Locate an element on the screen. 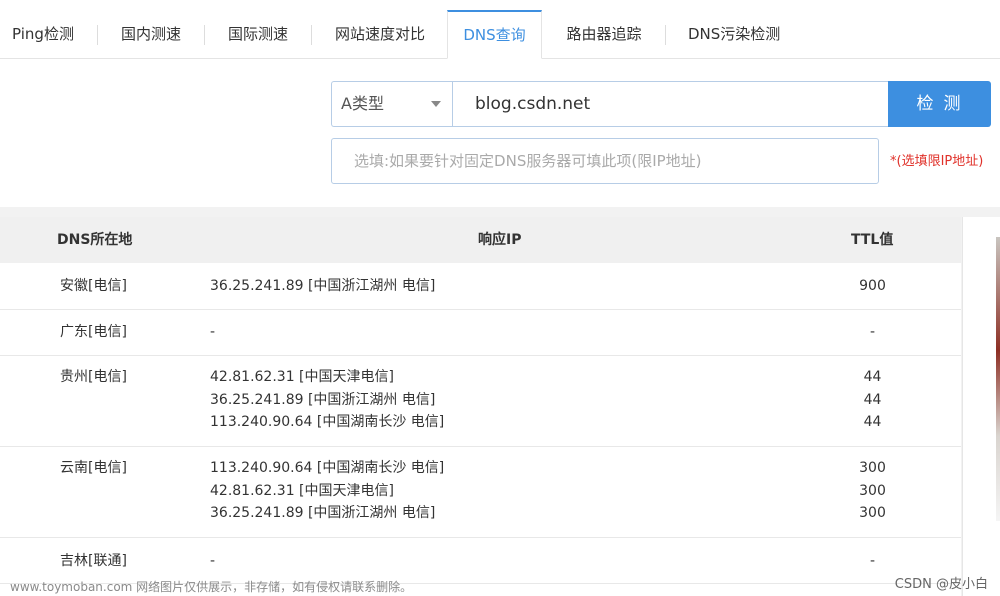 This screenshot has width=1000, height=596. tab-international-speed: 国际测速 is located at coordinates (258, 34).